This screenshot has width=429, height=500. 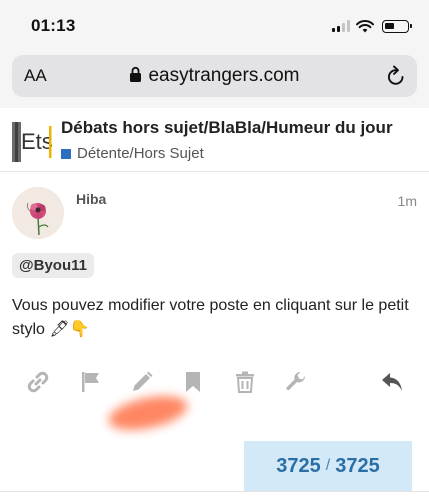 What do you see at coordinates (296, 382) in the screenshot?
I see `wrench-icon` at bounding box center [296, 382].